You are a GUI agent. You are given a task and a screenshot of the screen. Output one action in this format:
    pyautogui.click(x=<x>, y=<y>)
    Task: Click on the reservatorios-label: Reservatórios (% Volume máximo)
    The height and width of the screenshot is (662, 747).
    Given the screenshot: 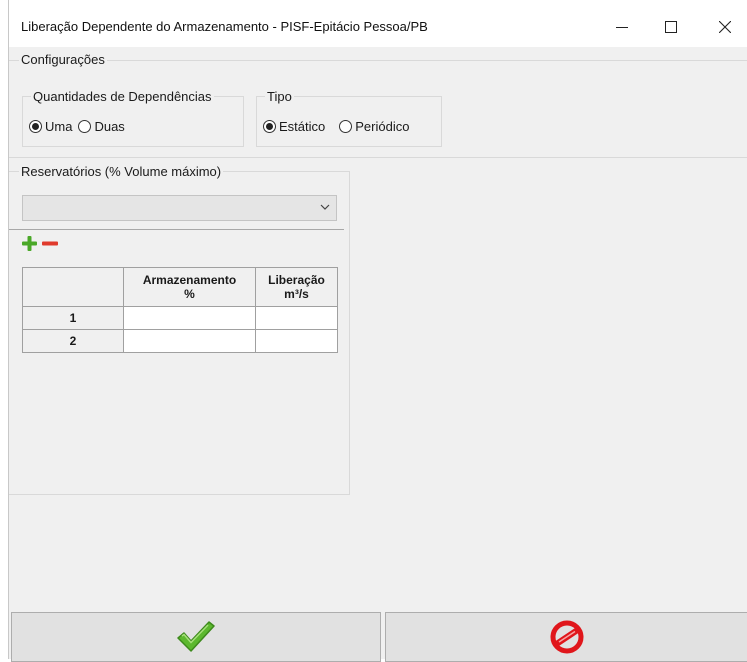 What is the action you would take?
    pyautogui.click(x=121, y=171)
    